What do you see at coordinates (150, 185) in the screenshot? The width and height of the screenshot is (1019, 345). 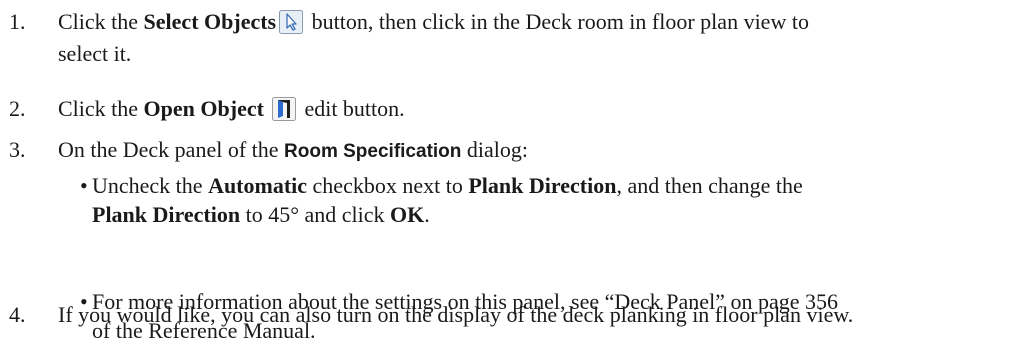 I see `bullet-text: Uncheck the` at bounding box center [150, 185].